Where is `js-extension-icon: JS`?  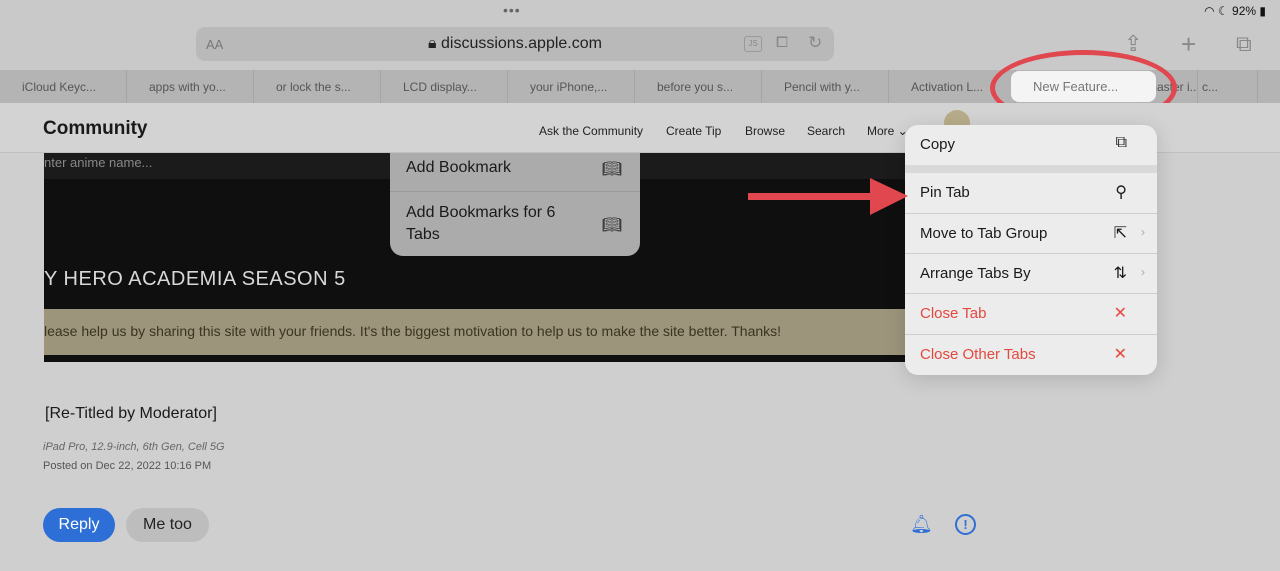 js-extension-icon: JS is located at coordinates (753, 44).